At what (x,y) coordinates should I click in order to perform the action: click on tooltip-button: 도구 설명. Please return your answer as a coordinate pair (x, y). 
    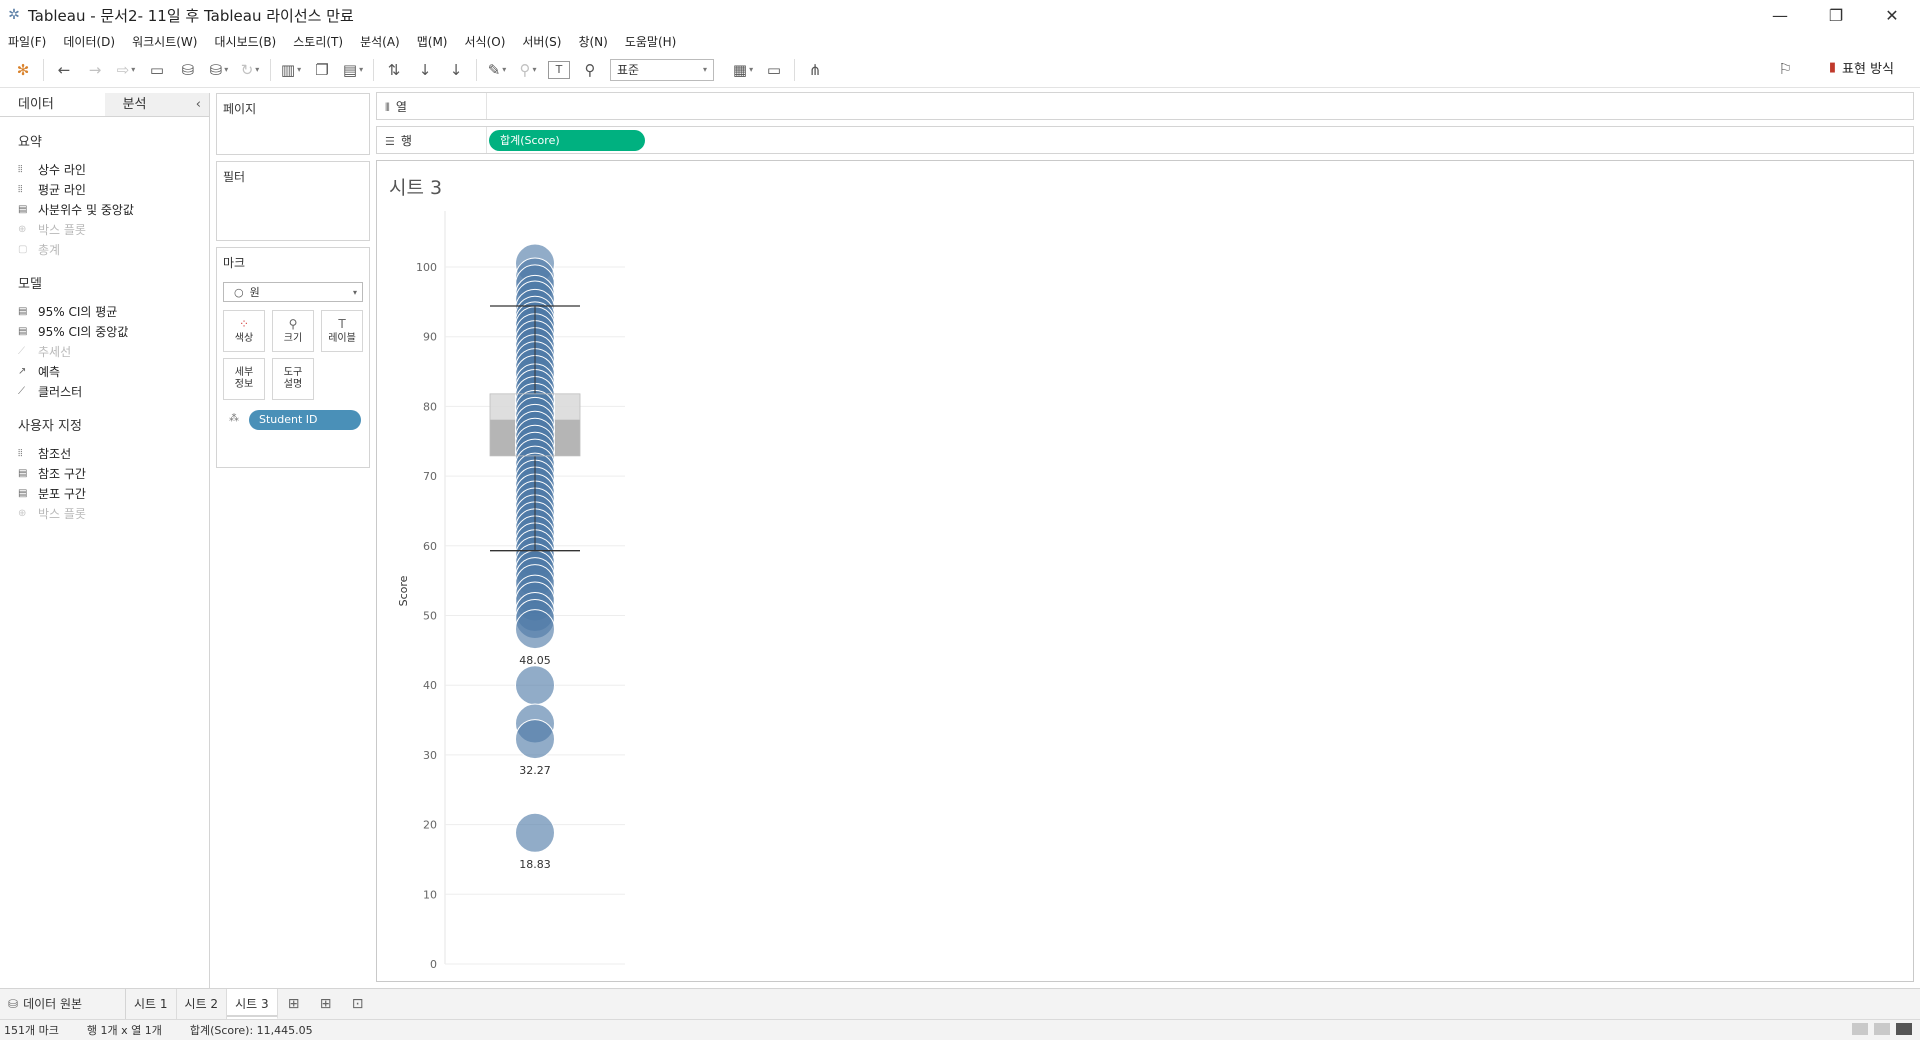
    Looking at the image, I should click on (293, 379).